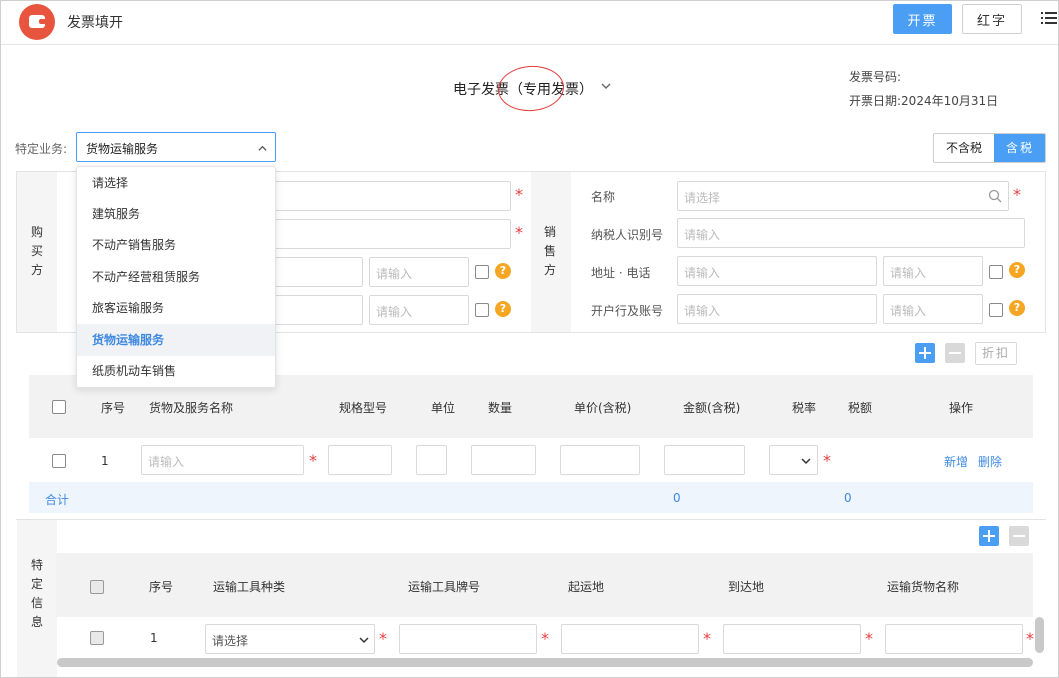 The width and height of the screenshot is (1059, 678). I want to click on column-header: 规格型号, so click(363, 408).